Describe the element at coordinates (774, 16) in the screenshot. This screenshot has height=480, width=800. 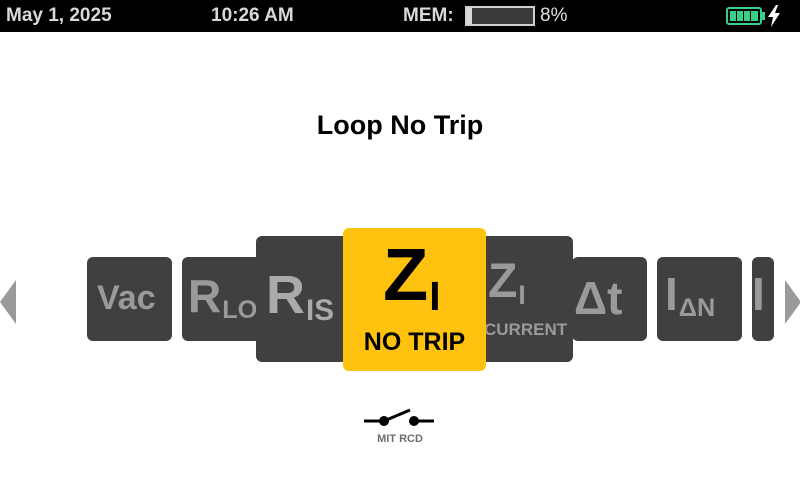
I see `charging-bolt-icon` at that location.